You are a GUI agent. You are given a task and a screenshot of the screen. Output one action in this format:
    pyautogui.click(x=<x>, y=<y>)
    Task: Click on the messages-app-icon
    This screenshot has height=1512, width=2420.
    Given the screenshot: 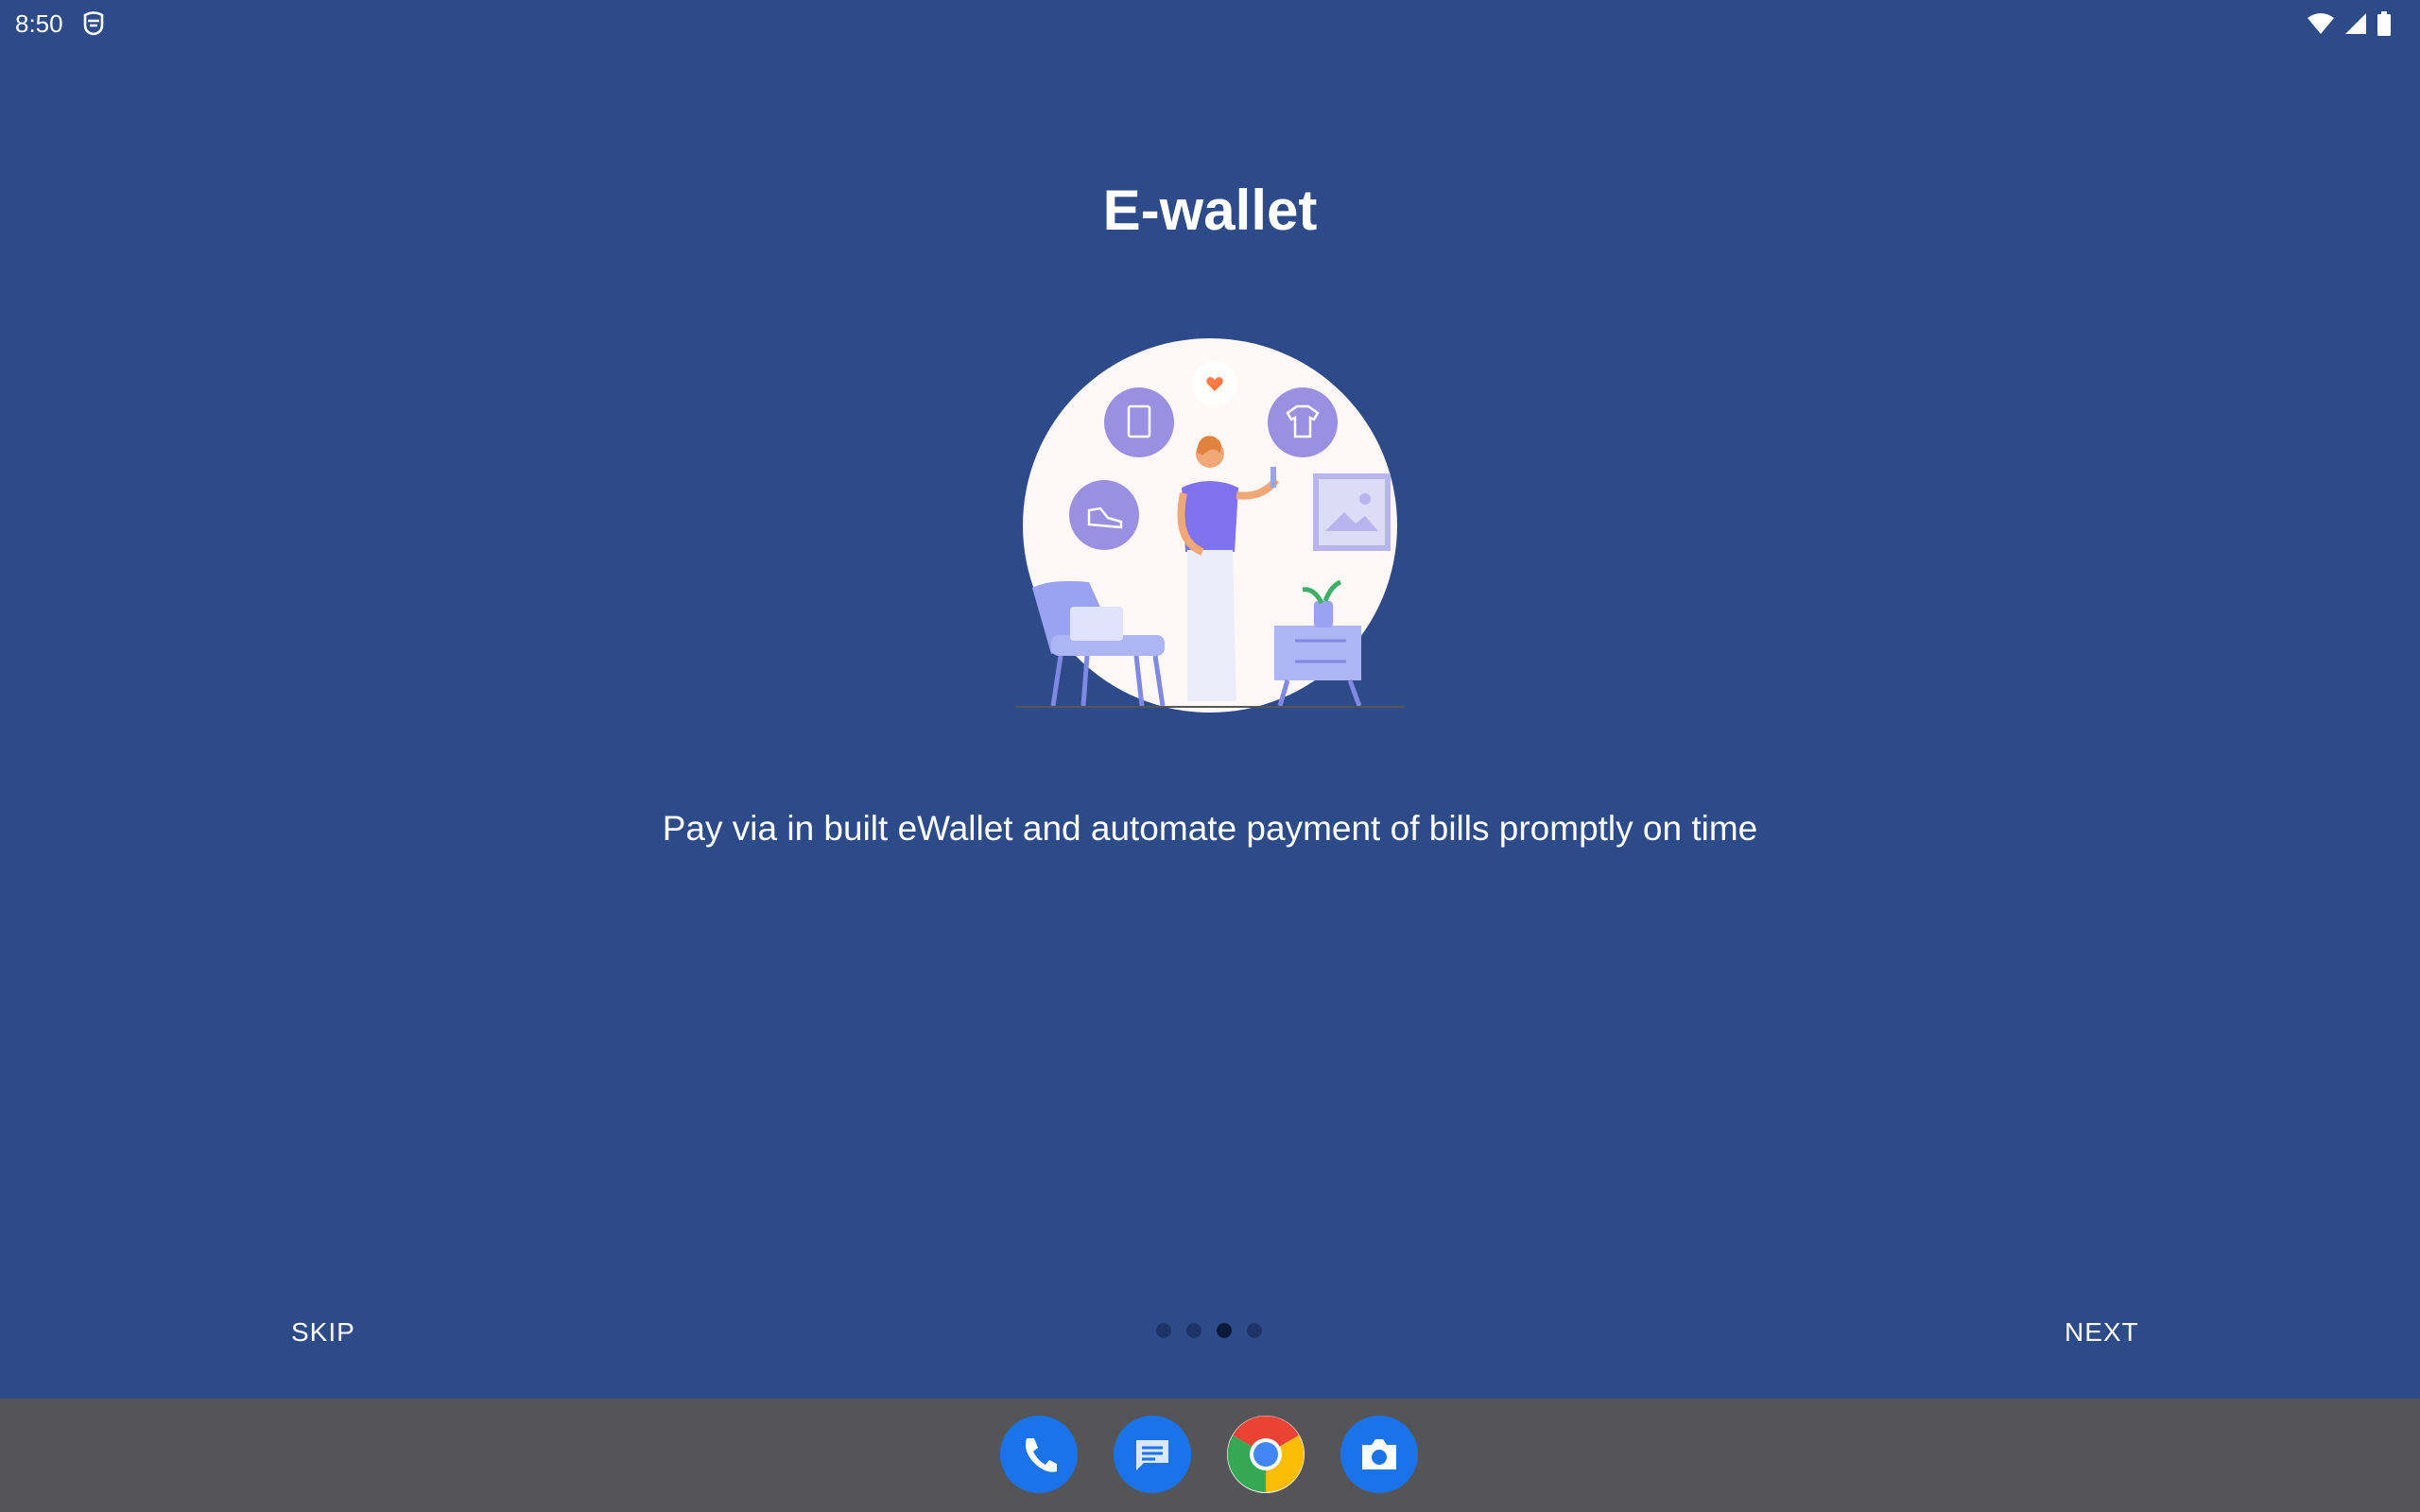 What is the action you would take?
    pyautogui.click(x=1153, y=1454)
    